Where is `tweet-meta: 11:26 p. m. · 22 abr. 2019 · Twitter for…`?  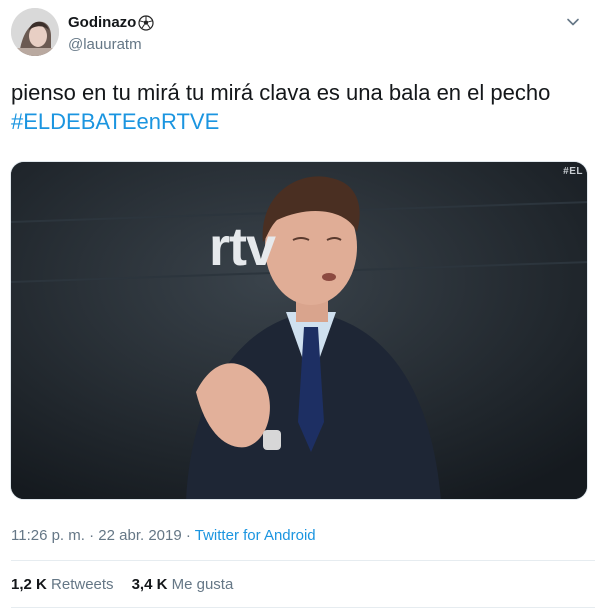 tweet-meta: 11:26 p. m. · 22 abr. 2019 · Twitter for… is located at coordinates (163, 535).